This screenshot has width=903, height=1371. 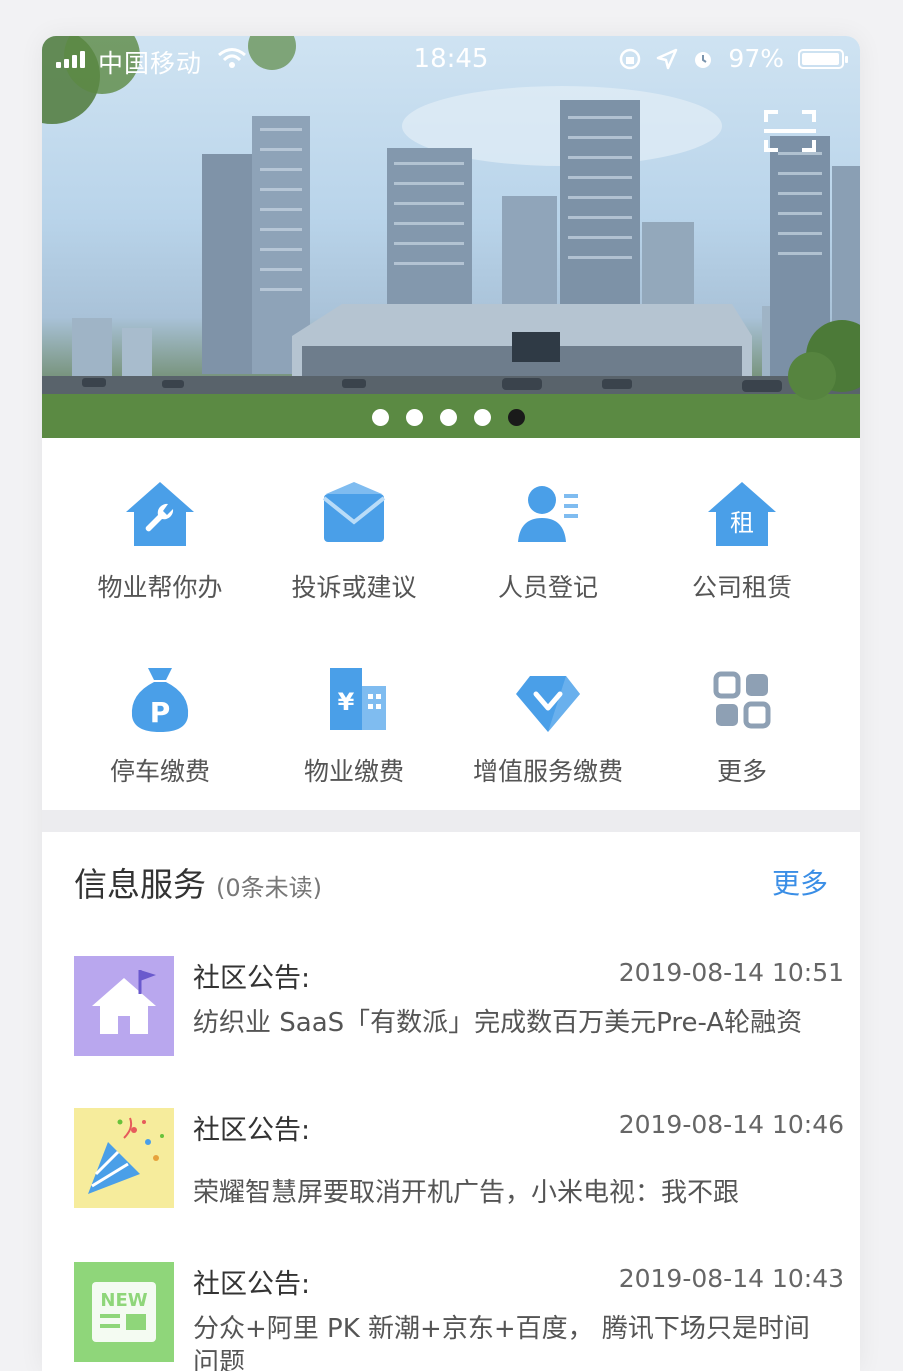 What do you see at coordinates (742, 523) in the screenshot?
I see `rent-glyph: 租` at bounding box center [742, 523].